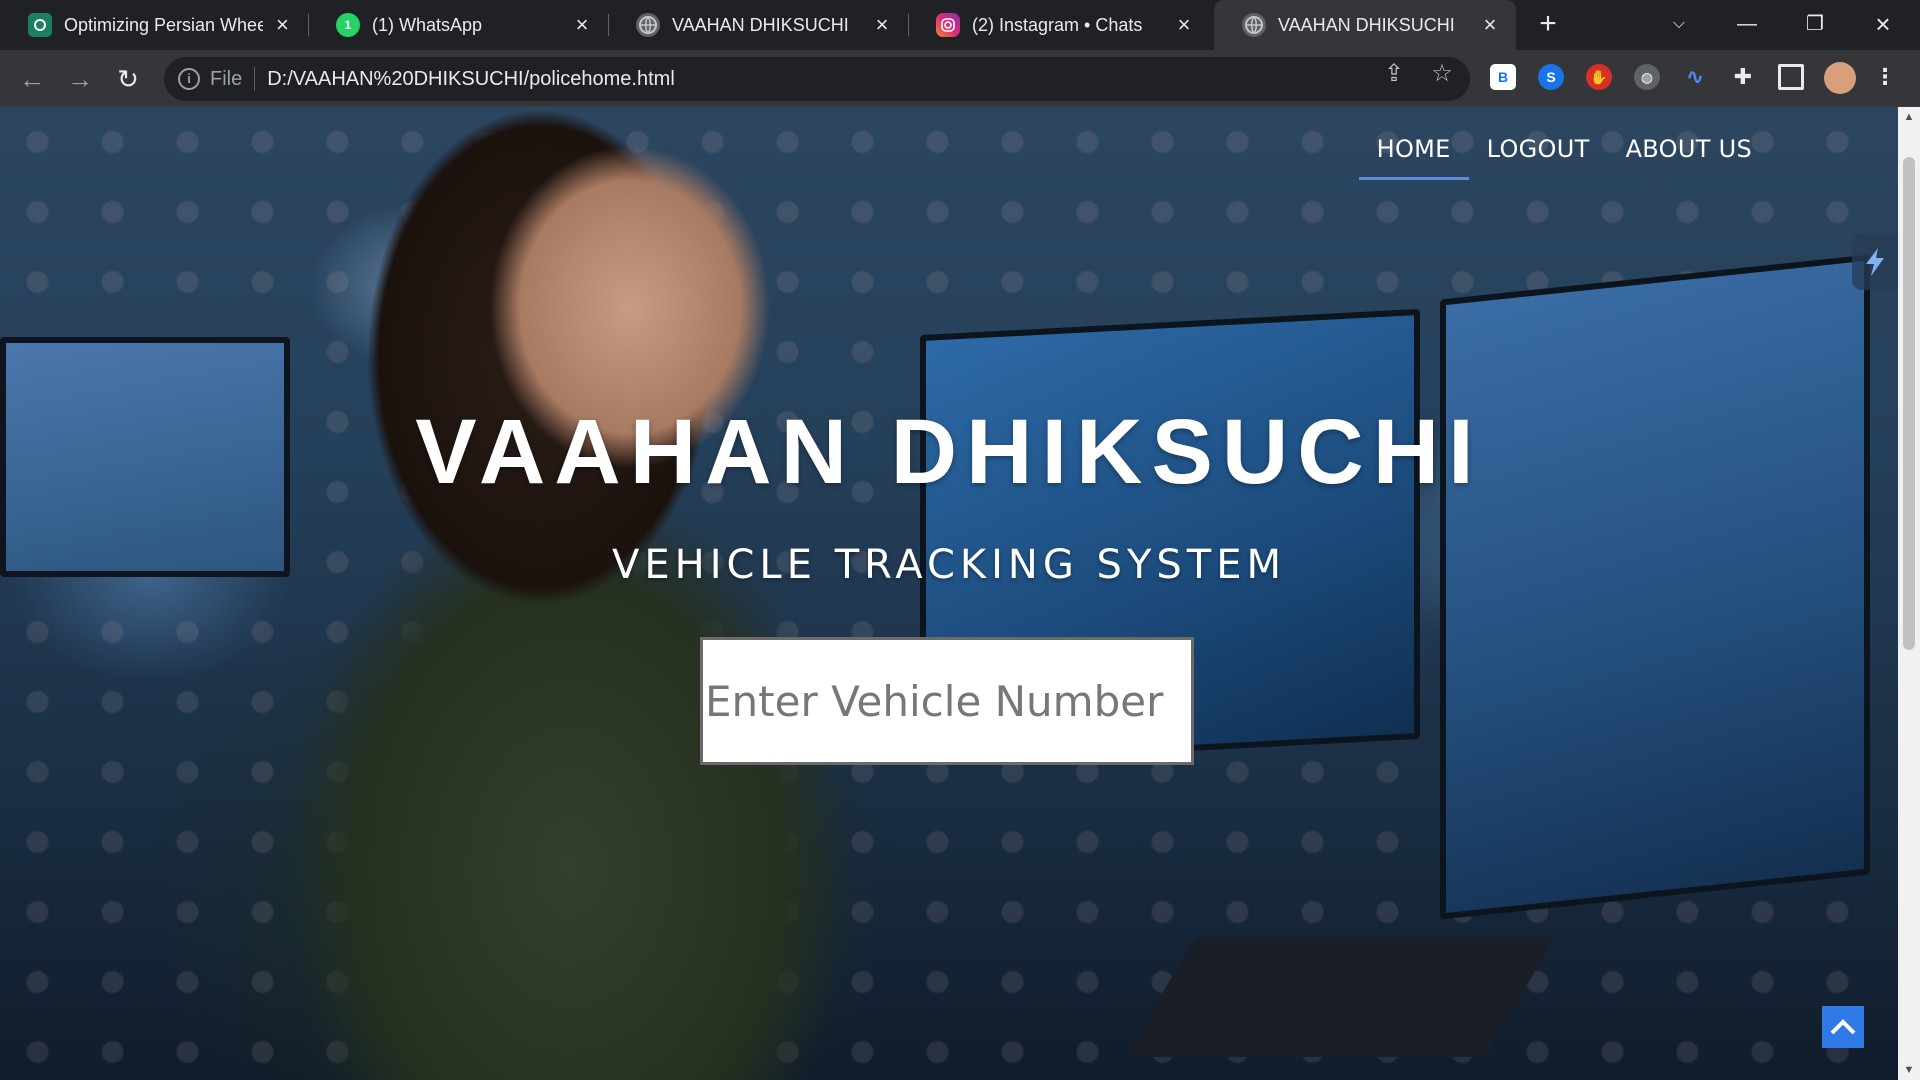  Describe the element at coordinates (189, 79) in the screenshot. I see `info-icon: i` at that location.